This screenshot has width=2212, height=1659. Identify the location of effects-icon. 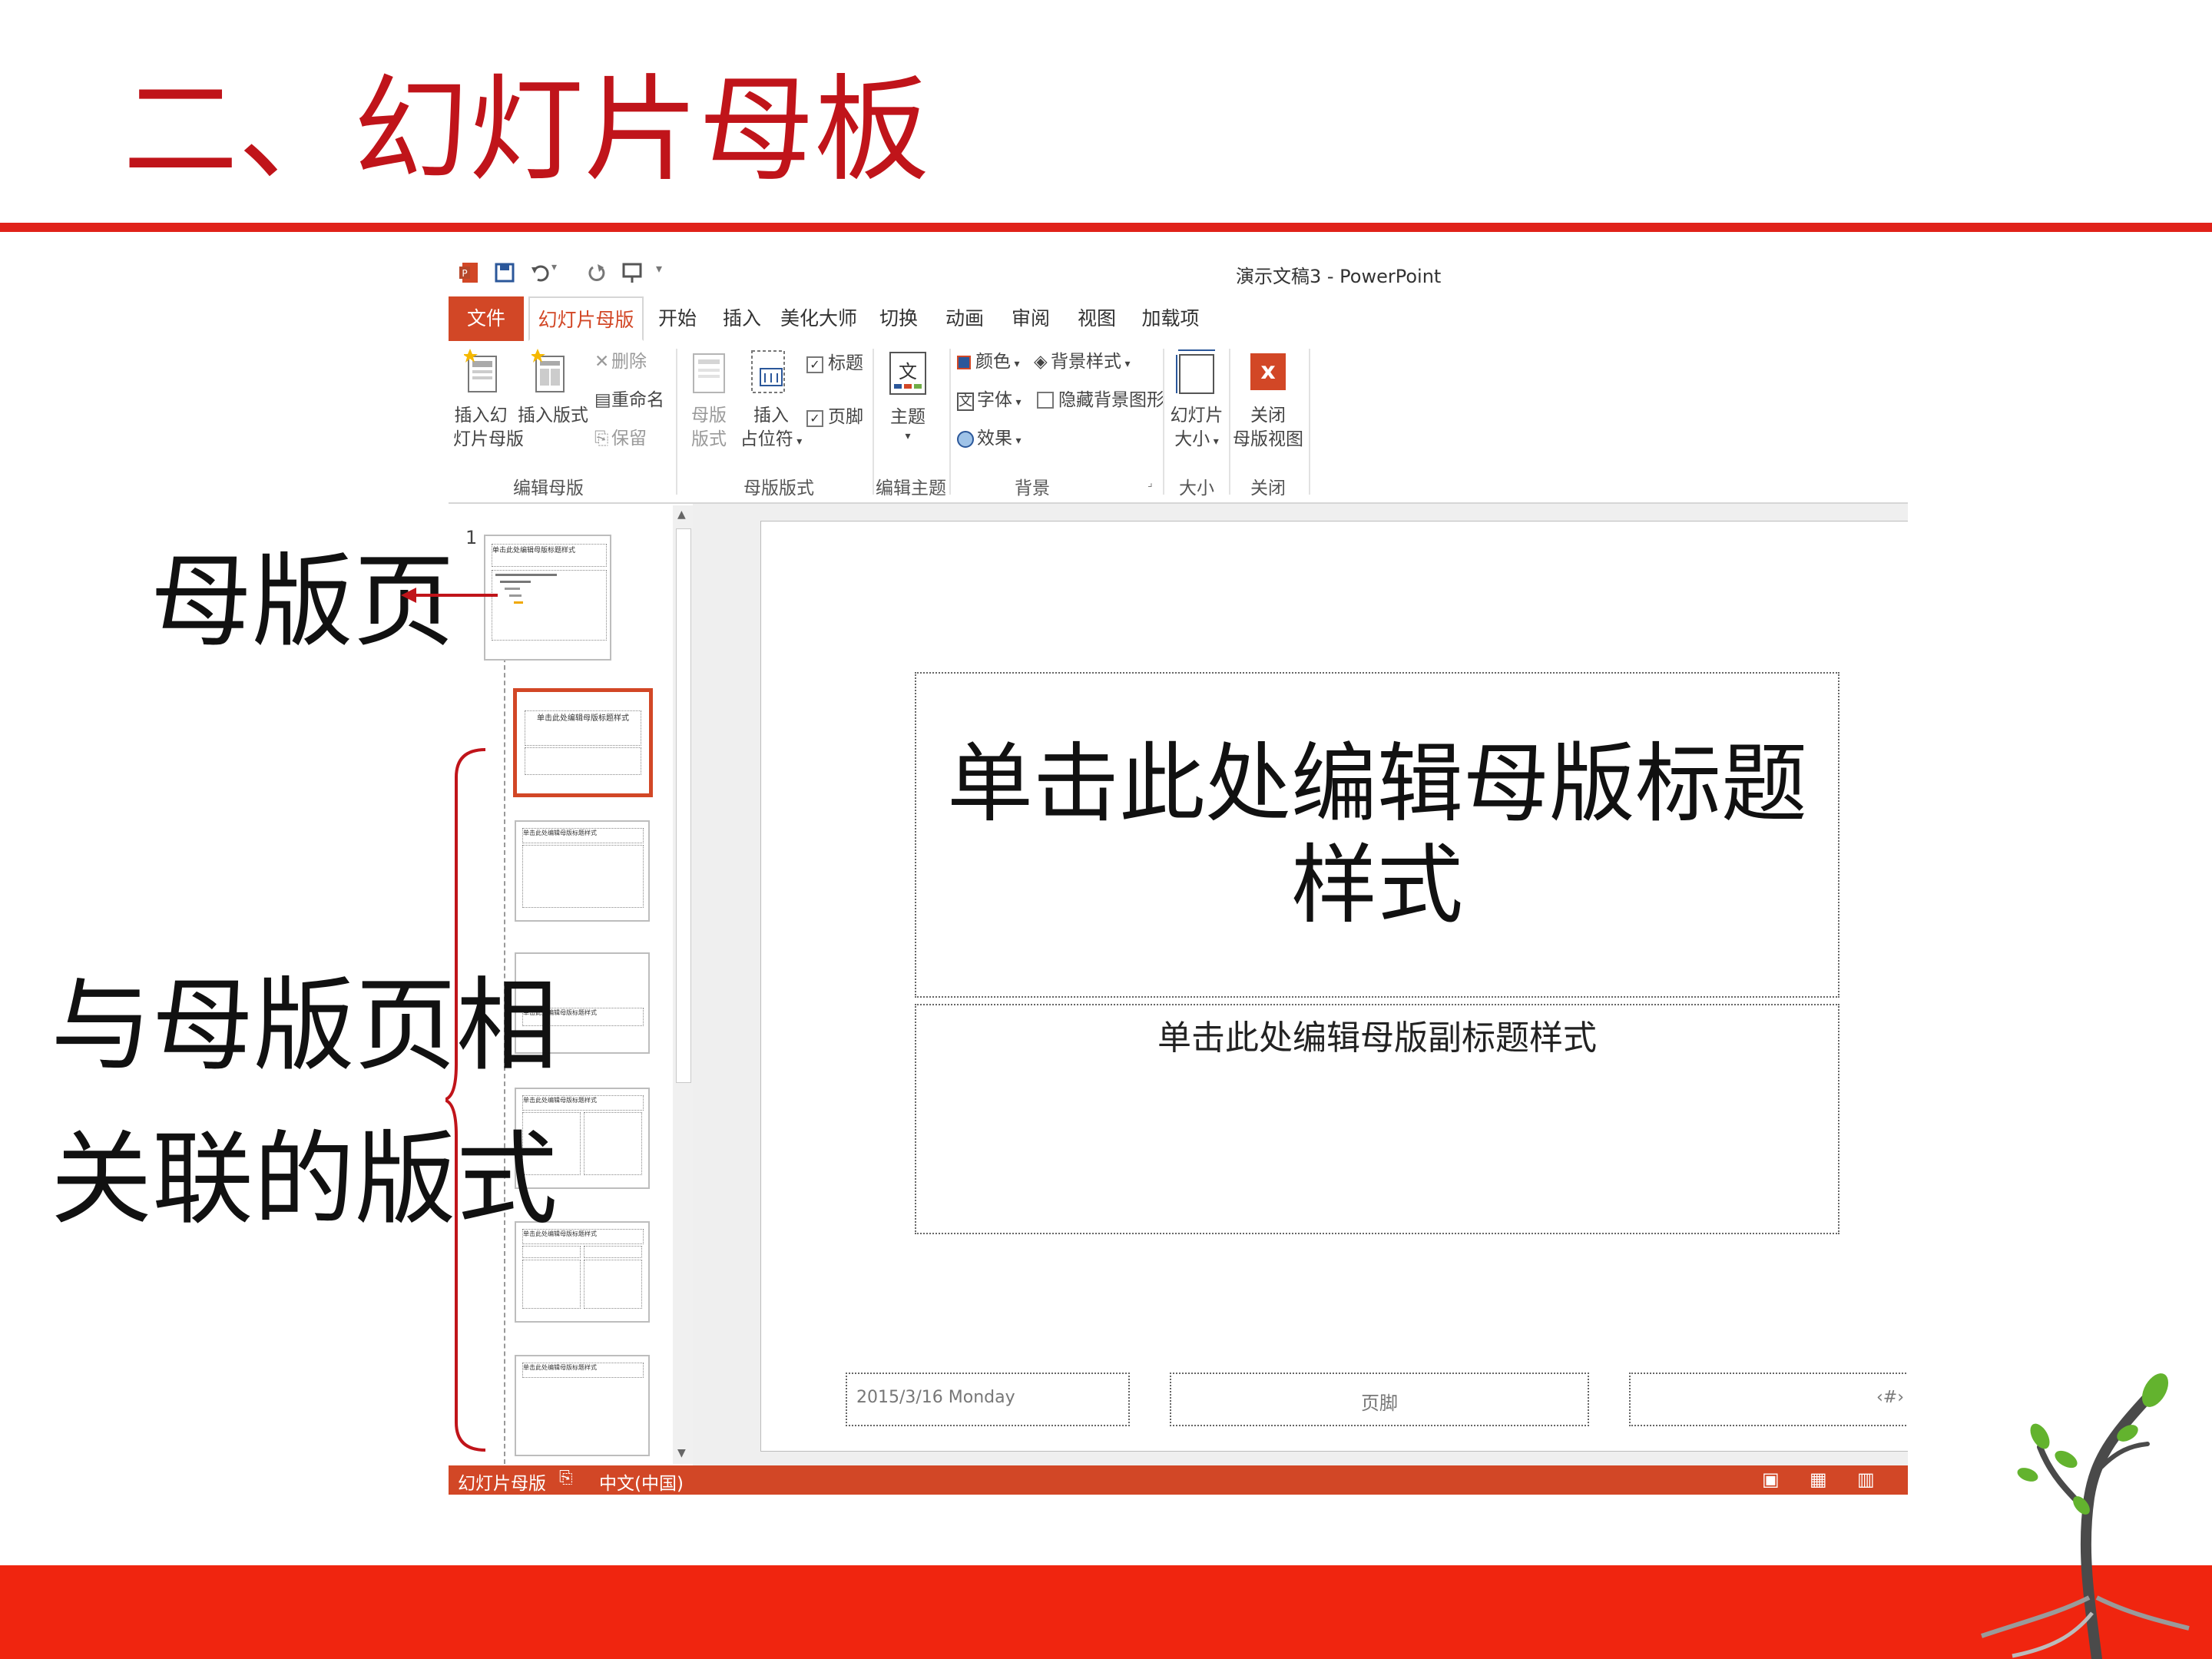
(966, 439).